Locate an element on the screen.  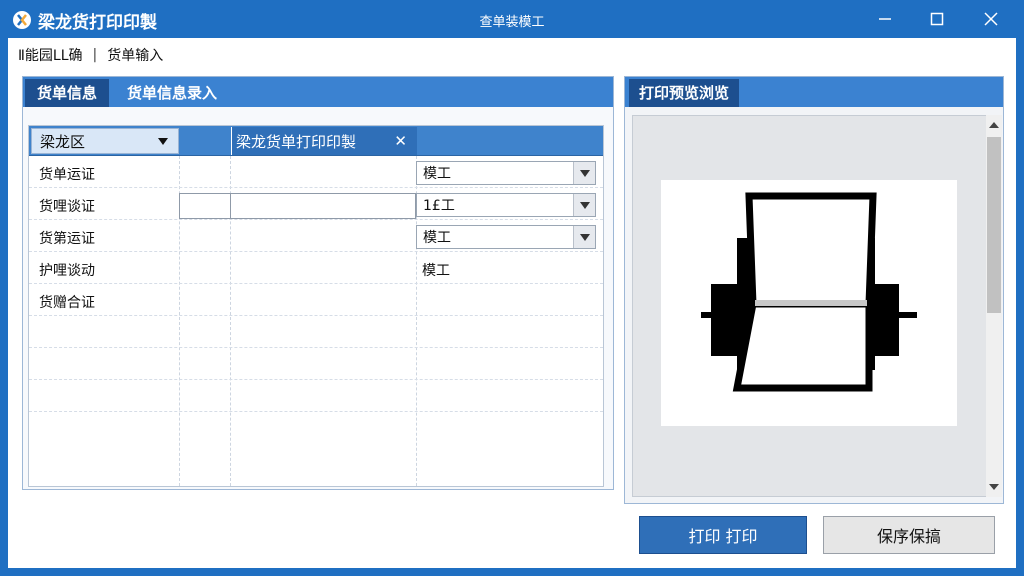
table-row: 货第运证 模工 is located at coordinates (316, 237).